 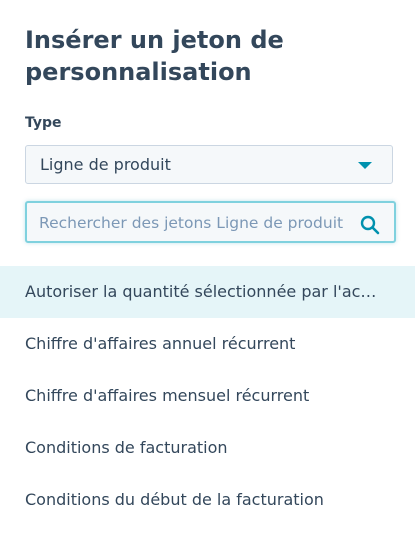 I want to click on token-search-field, so click(x=210, y=222).